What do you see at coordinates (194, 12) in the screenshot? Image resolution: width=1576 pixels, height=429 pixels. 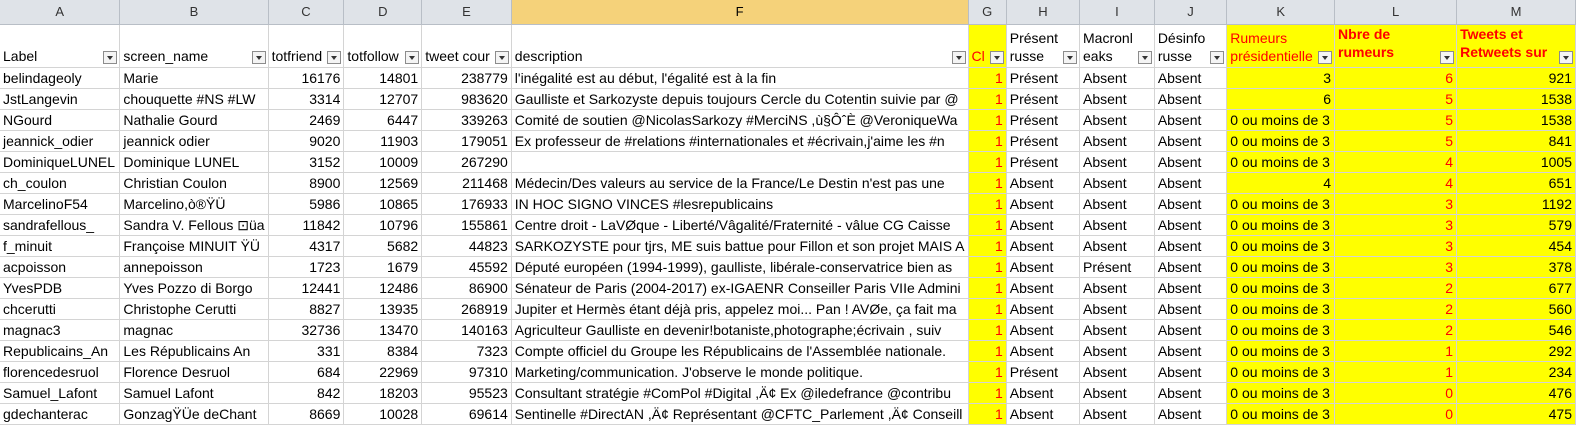 I see `column-header-b: B` at bounding box center [194, 12].